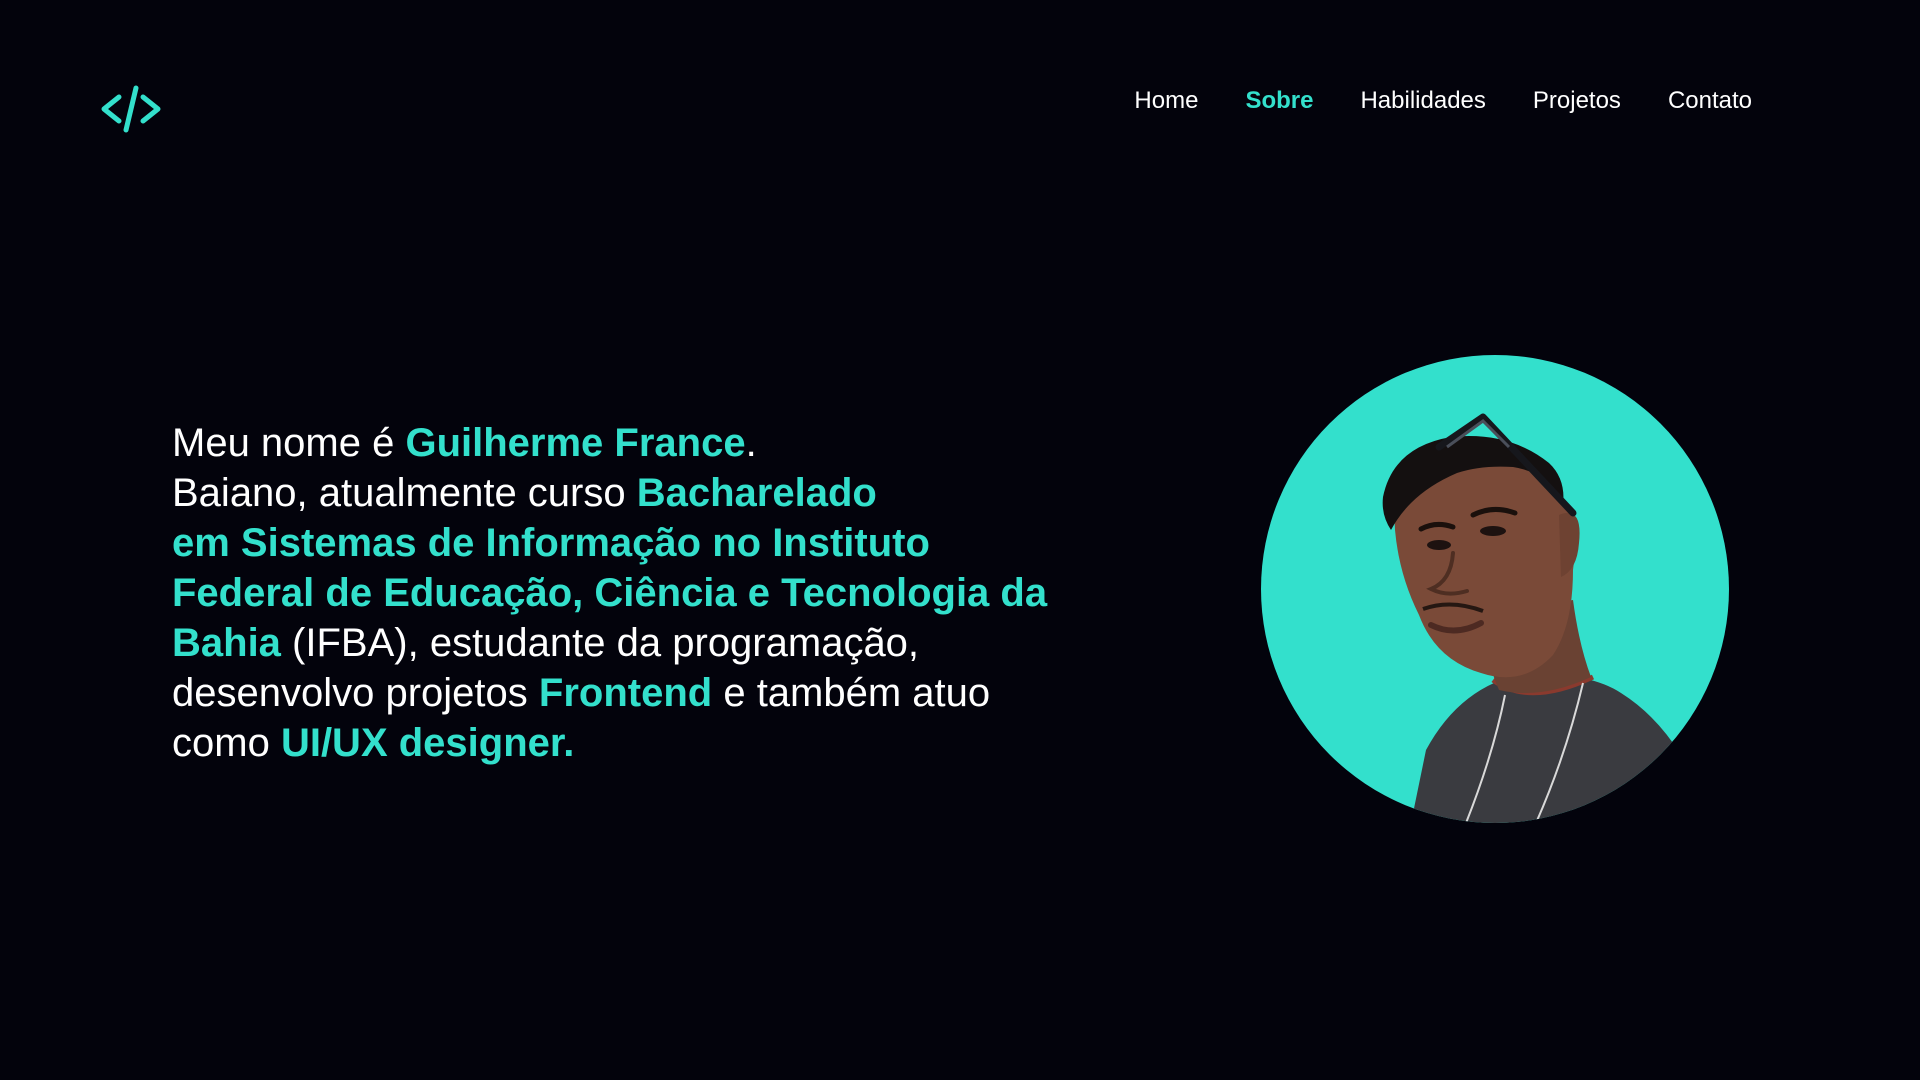  I want to click on nav-contato: Contato, so click(1710, 101).